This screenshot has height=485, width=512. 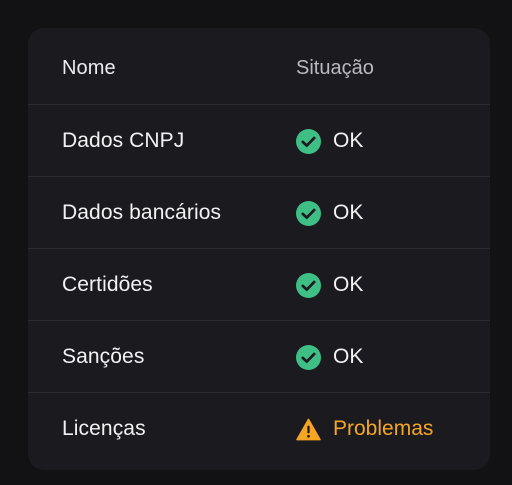 I want to click on table-row: Certidões OK, so click(x=259, y=285).